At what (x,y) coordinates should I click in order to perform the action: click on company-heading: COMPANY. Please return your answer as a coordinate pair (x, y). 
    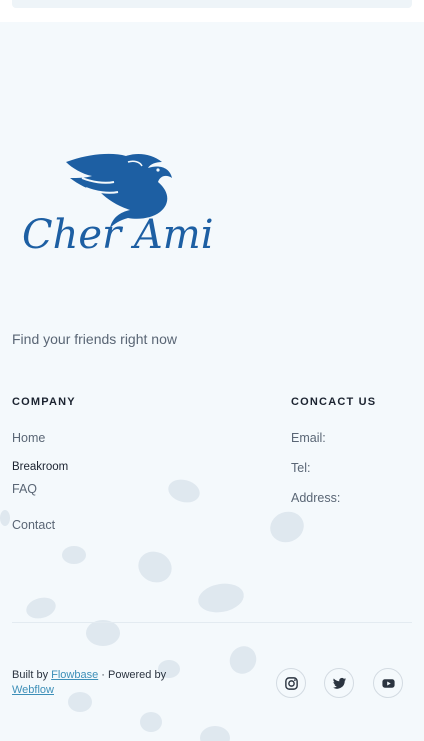
    Looking at the image, I should click on (44, 402).